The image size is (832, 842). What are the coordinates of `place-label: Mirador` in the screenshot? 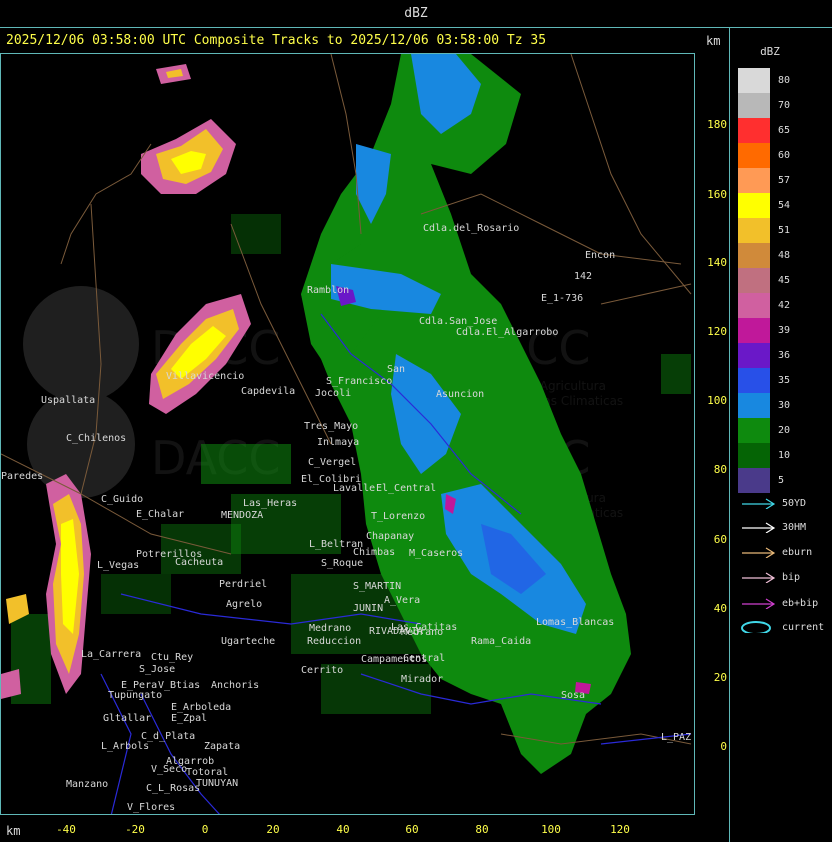 It's located at (422, 679).